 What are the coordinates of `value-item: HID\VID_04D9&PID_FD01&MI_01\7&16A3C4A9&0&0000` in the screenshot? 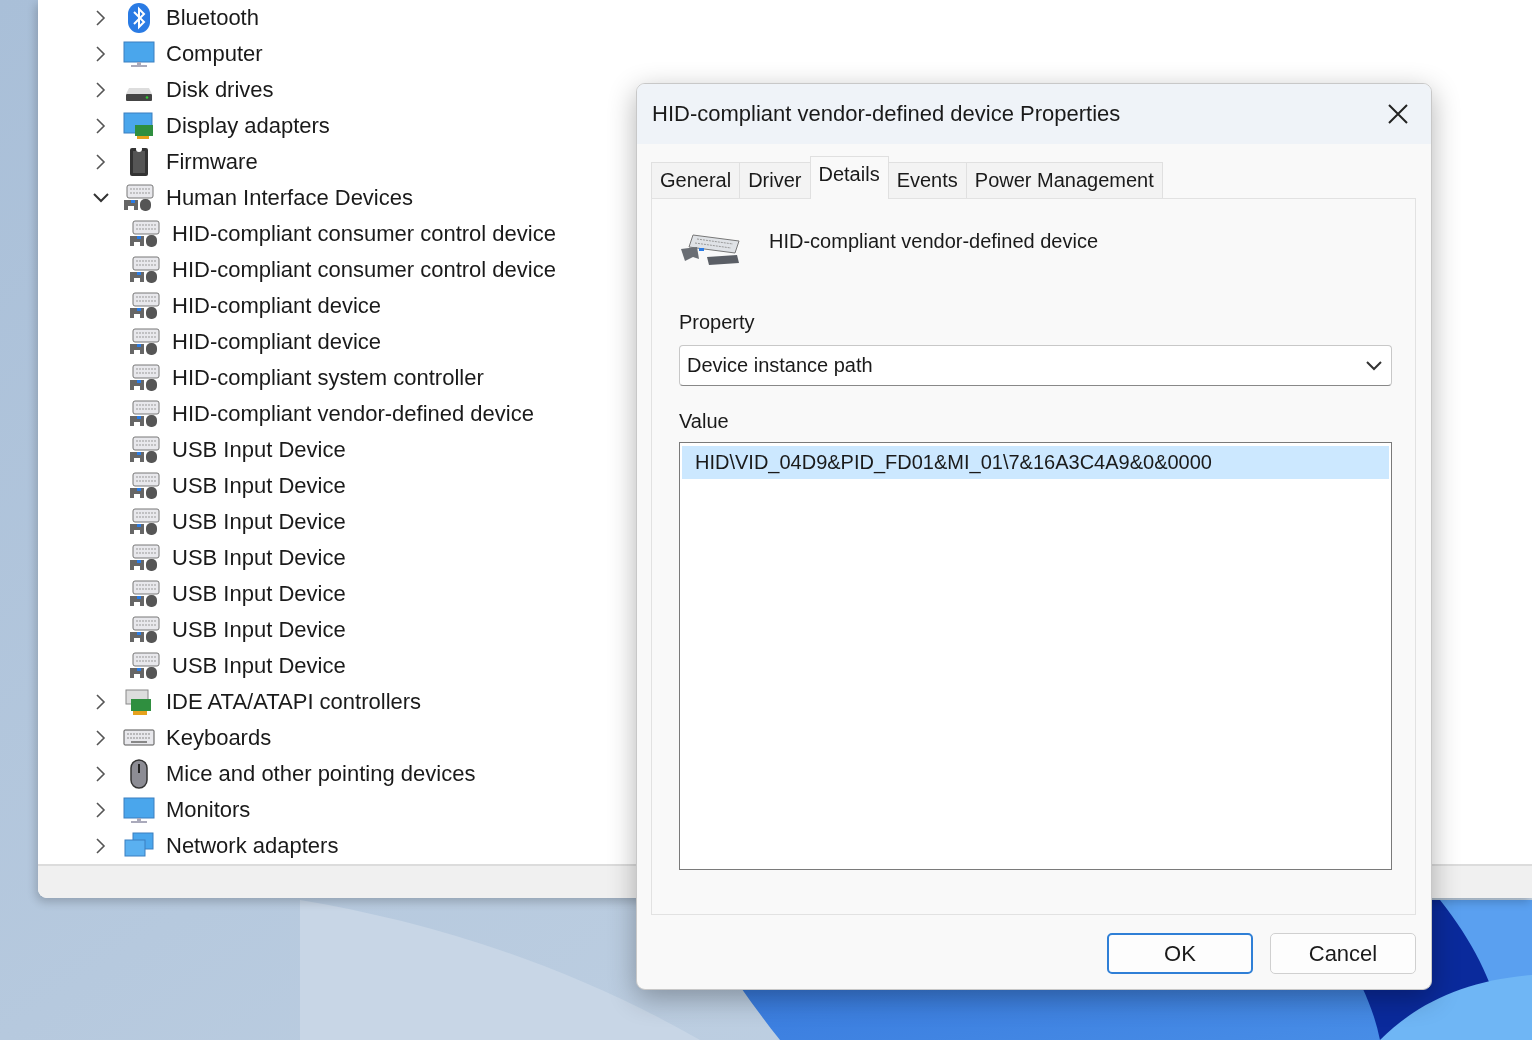 It's located at (1035, 462).